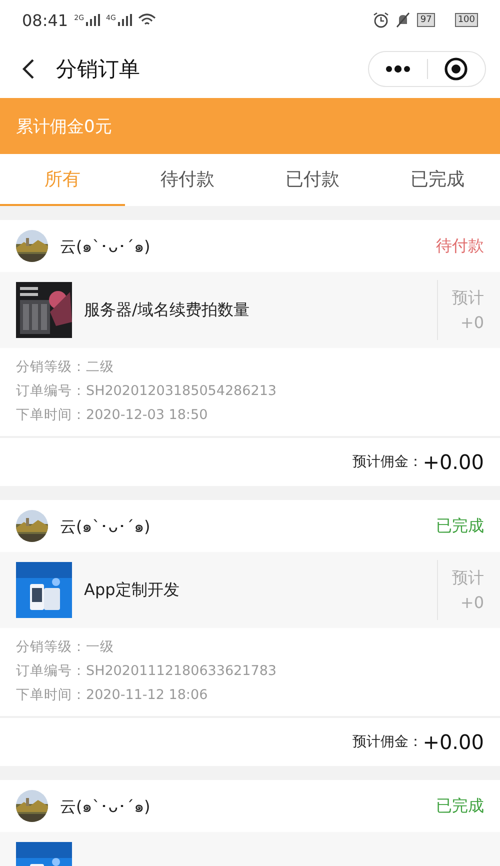 This screenshot has height=866, width=500. Describe the element at coordinates (65, 647) in the screenshot. I see `distribution-level: 分销等级：一级` at that location.